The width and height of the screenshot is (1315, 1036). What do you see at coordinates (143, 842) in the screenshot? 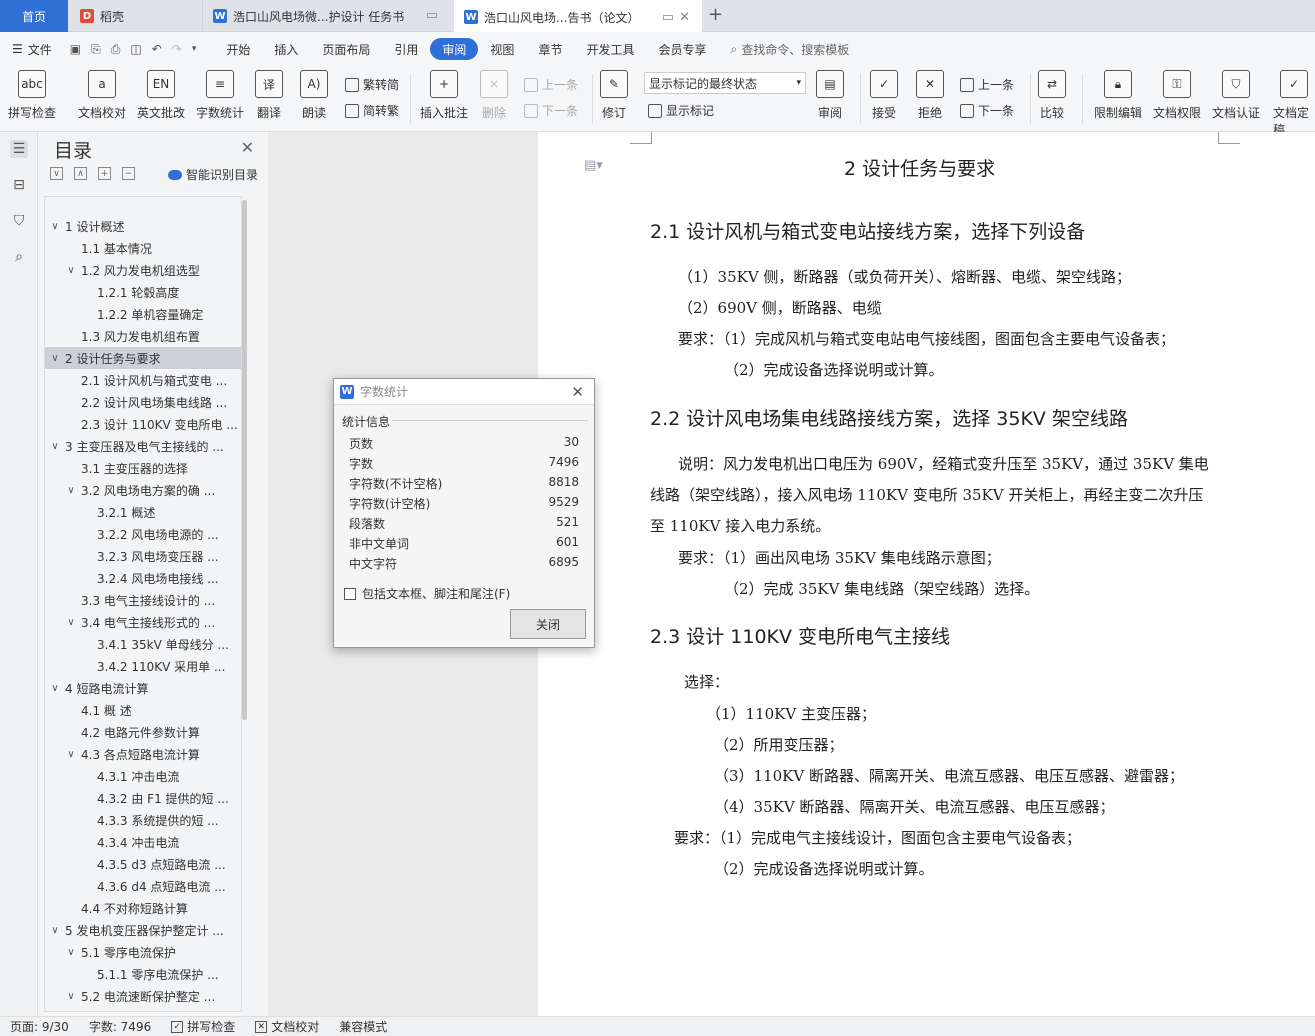
I see `toc-item: 4.3.4 冲击电流` at bounding box center [143, 842].